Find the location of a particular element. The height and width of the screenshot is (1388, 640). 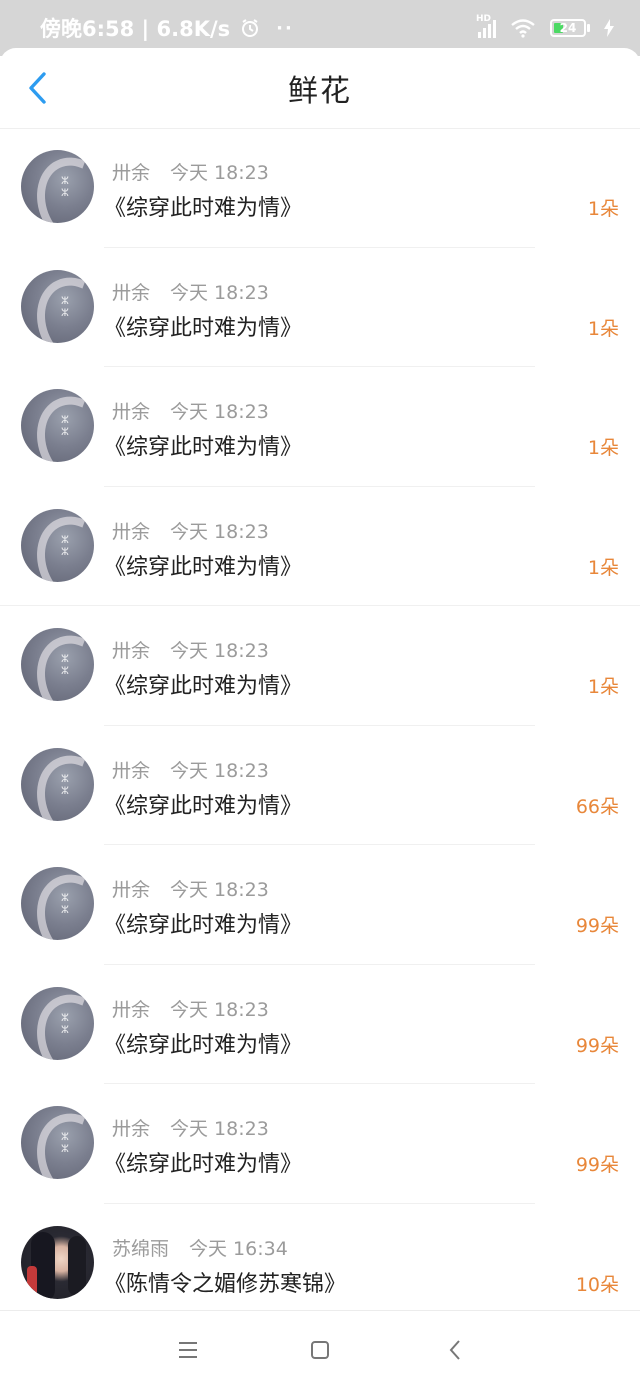

system-nav-bar is located at coordinates (320, 1349).